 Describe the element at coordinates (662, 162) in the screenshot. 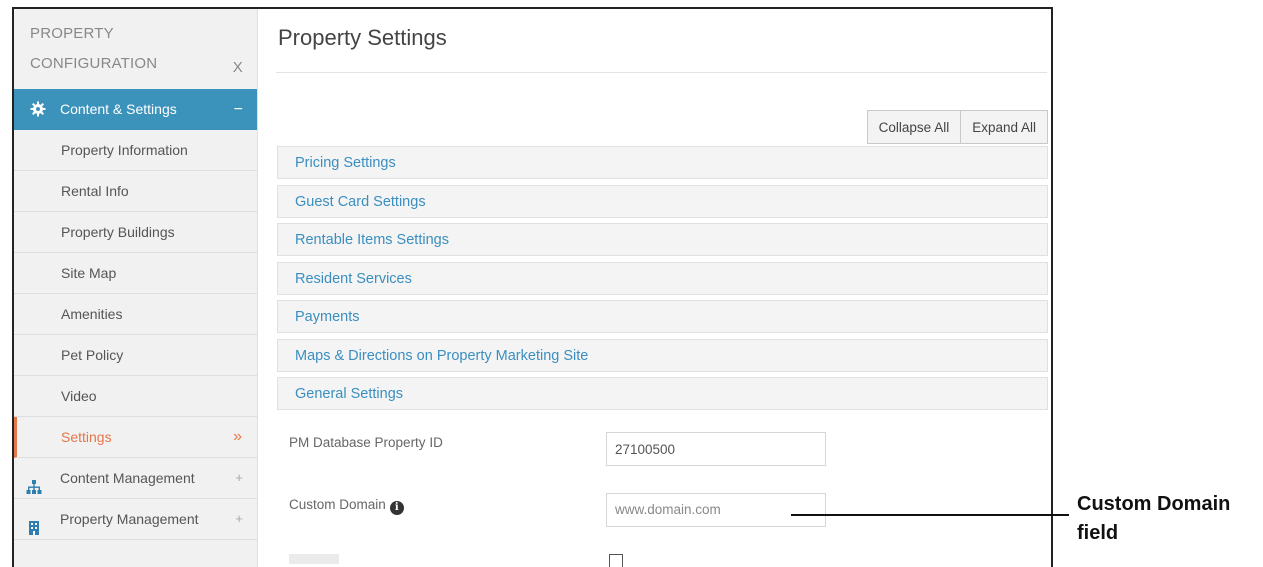

I see `panel-pricing-settings: Pricing Settings` at that location.